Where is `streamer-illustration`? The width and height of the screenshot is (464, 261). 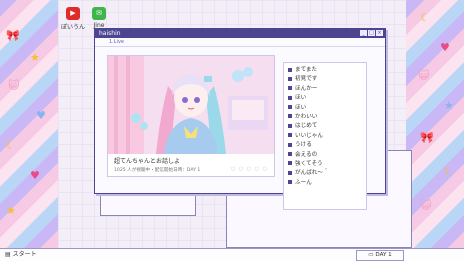
streamer-illustration is located at coordinates (191, 105).